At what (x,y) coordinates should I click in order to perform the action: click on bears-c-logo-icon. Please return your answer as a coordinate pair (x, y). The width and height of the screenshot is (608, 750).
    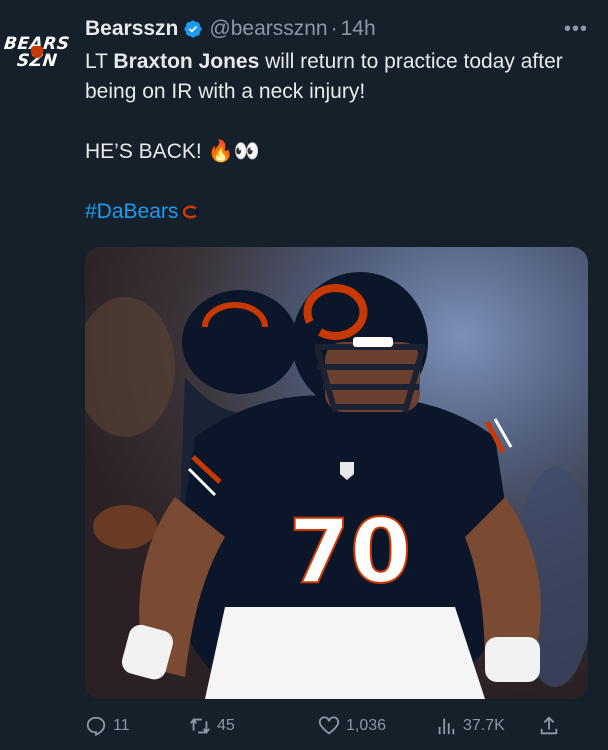
    Looking at the image, I should click on (190, 212).